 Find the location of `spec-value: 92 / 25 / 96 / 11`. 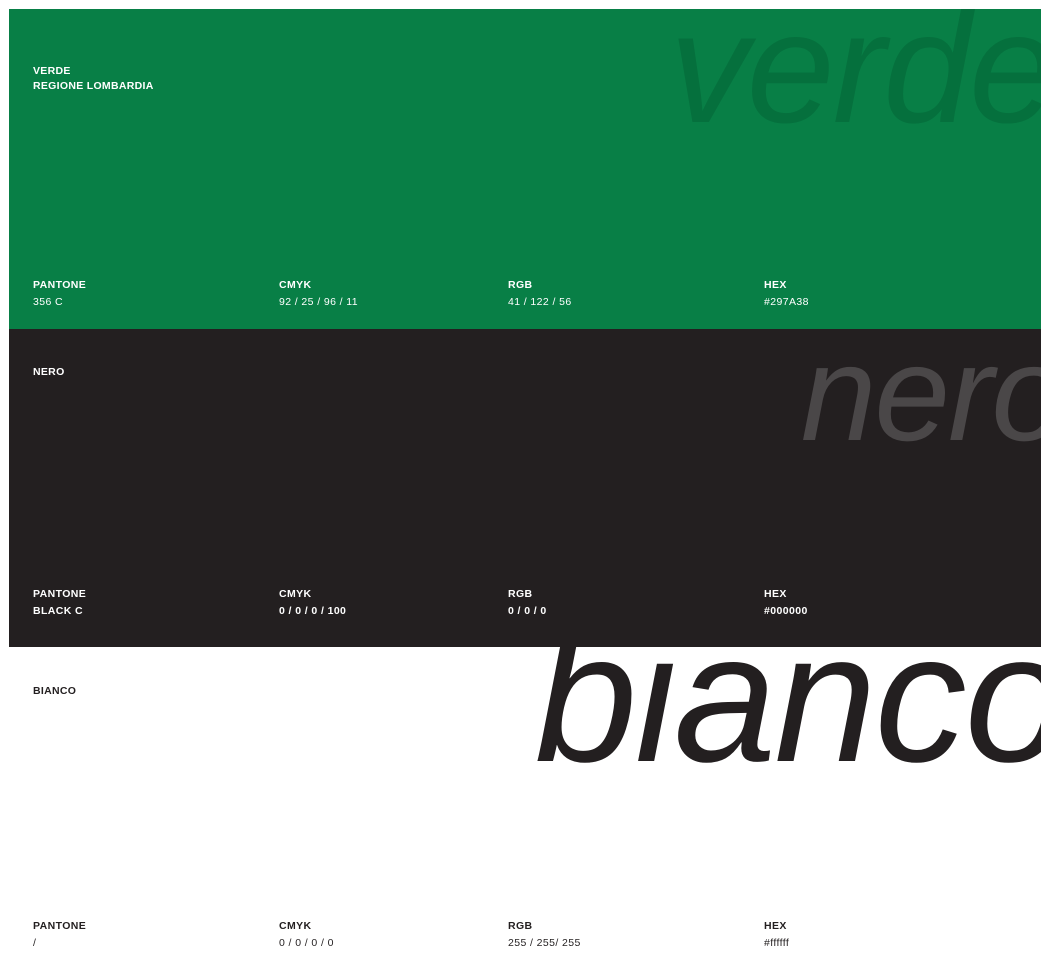

spec-value: 92 / 25 / 96 / 11 is located at coordinates (318, 302).